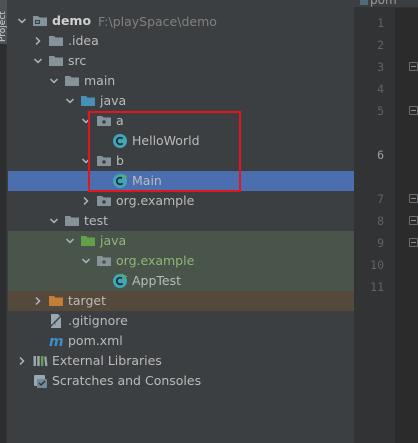 This screenshot has height=443, width=418. What do you see at coordinates (380, 199) in the screenshot?
I see `line-number: 7` at bounding box center [380, 199].